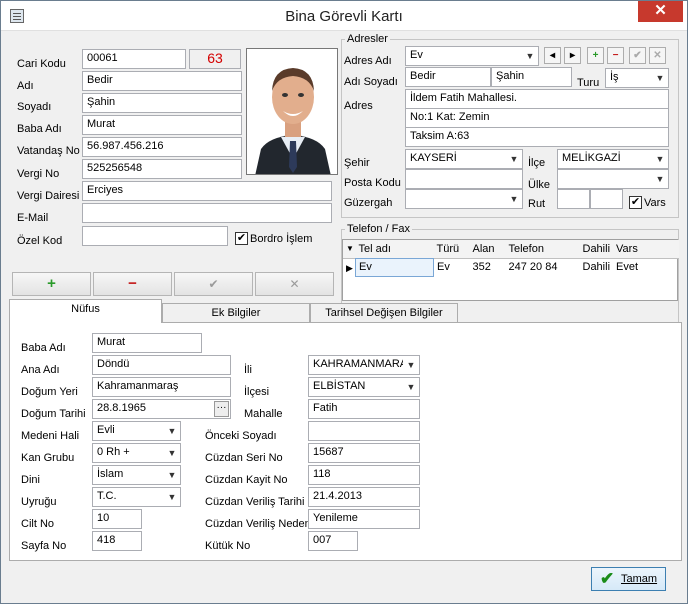  Describe the element at coordinates (572, 55) in the screenshot. I see `next-address-button: ▸` at that location.